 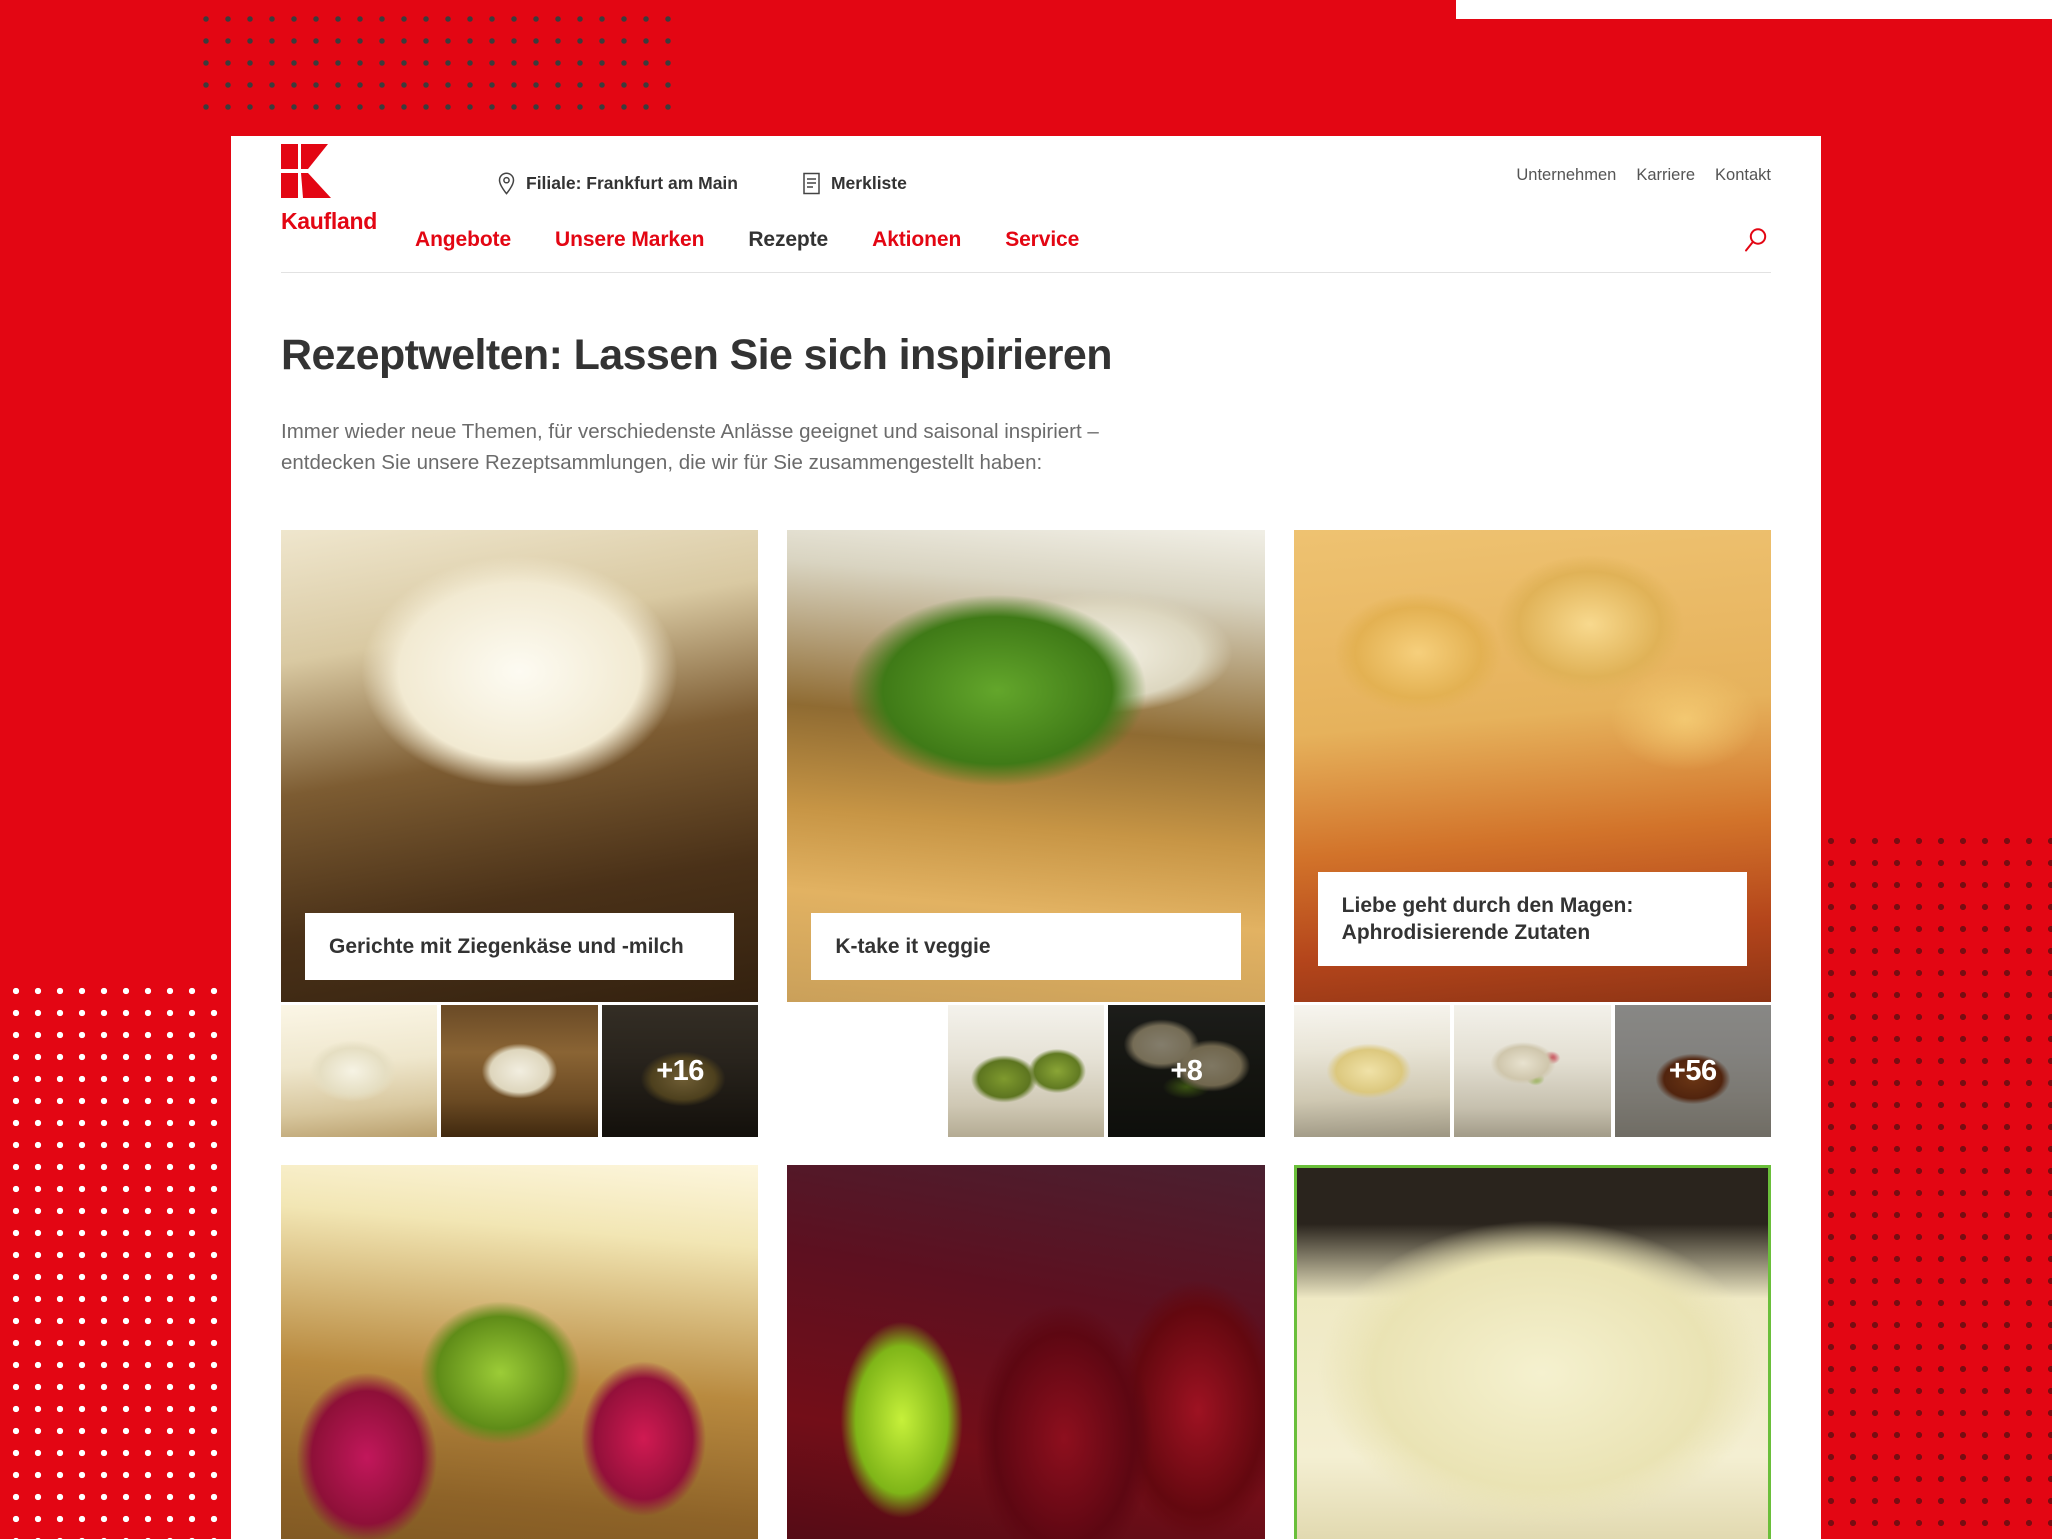 What do you see at coordinates (1026, 947) in the screenshot?
I see `card-title: K-take it veggie` at bounding box center [1026, 947].